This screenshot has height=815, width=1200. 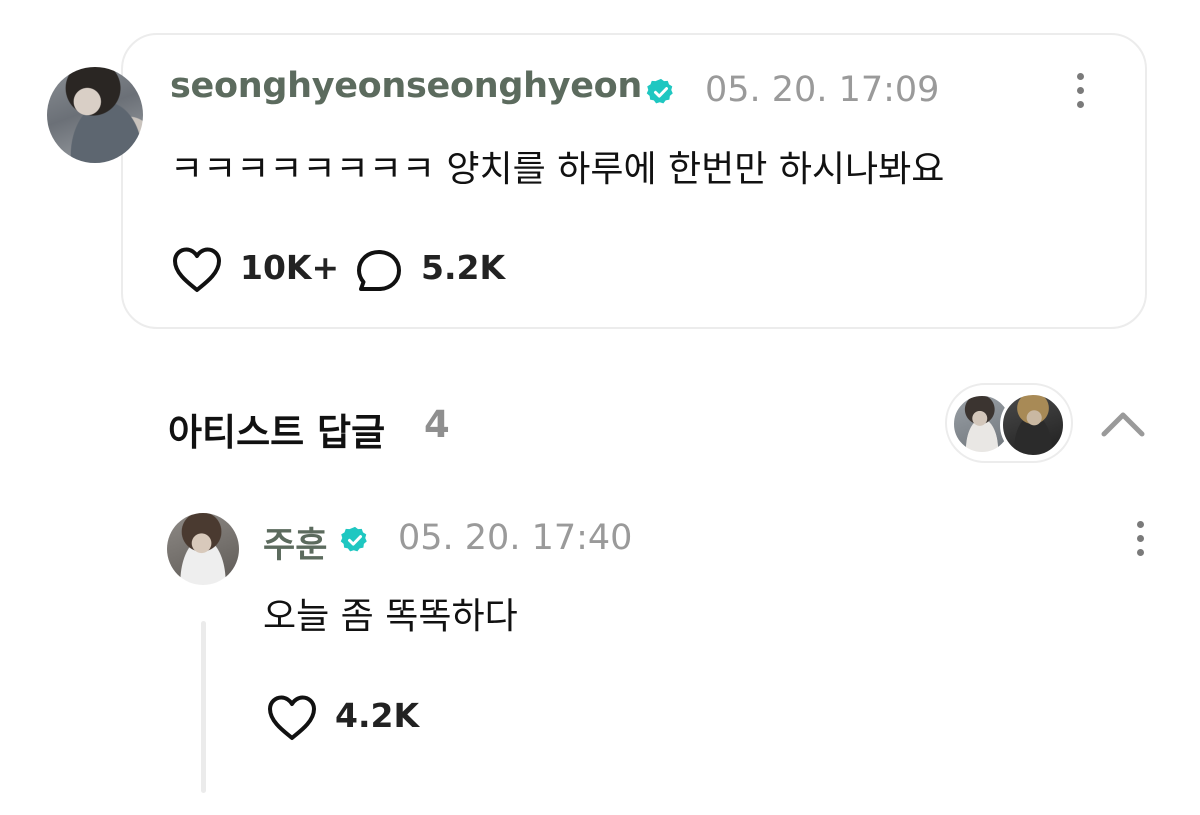 I want to click on reply-avatar, so click(x=203, y=549).